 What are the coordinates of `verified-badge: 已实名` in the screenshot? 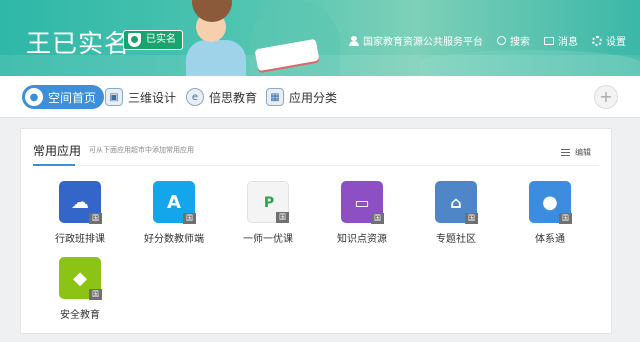 It's located at (153, 40).